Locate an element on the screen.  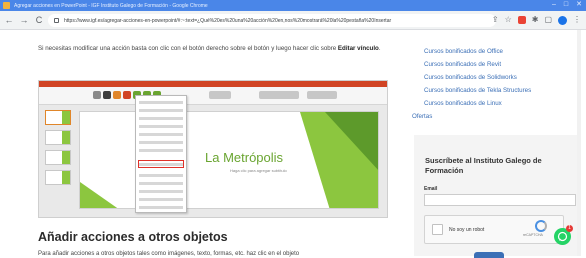
whatsapp-icon is located at coordinates (562, 236).